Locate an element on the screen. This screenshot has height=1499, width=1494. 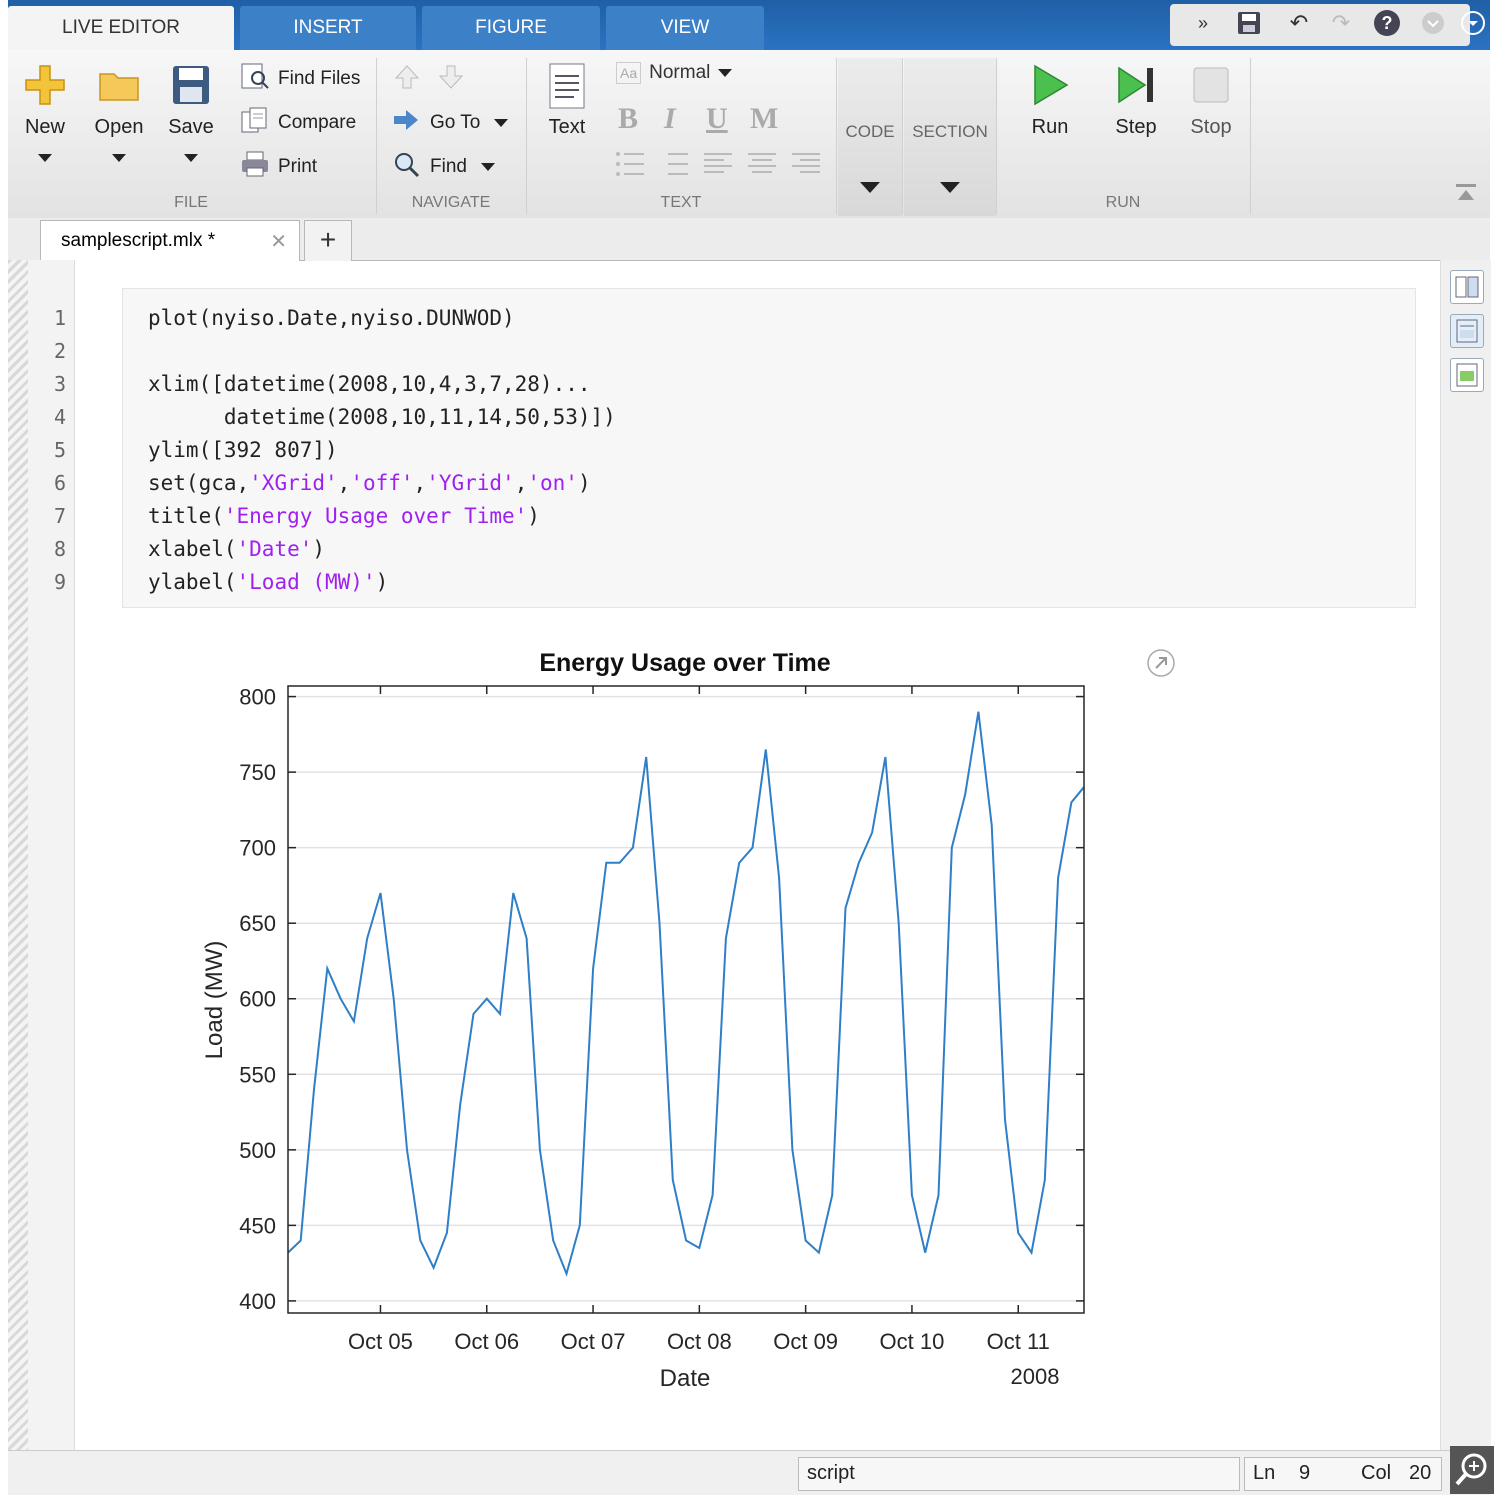
floppy-disk-icon is located at coordinates (191, 85).